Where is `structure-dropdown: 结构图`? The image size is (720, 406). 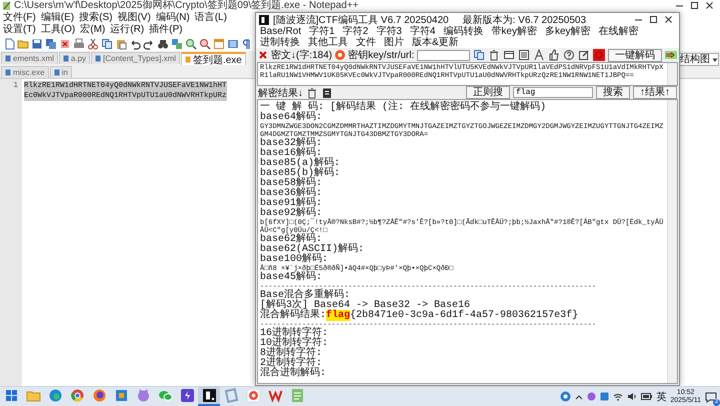
structure-dropdown: 结构图 is located at coordinates (699, 59).